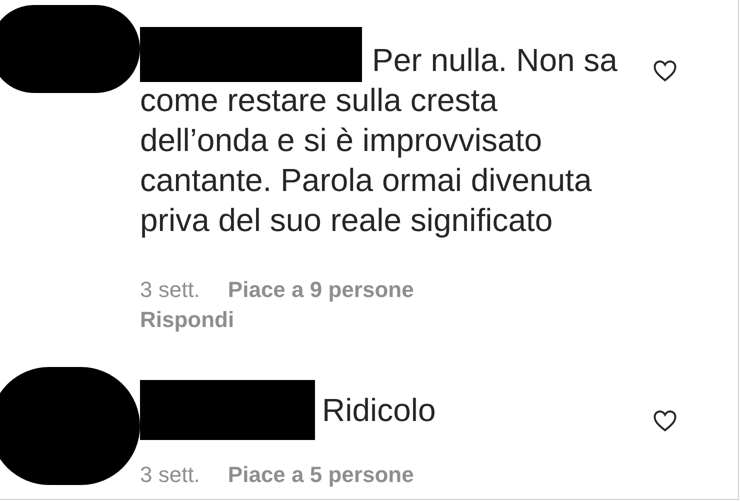 Image resolution: width=740 pixels, height=501 pixels. Describe the element at coordinates (319, 100) in the screenshot. I see `comment-text: come restare sulla cresta` at that location.